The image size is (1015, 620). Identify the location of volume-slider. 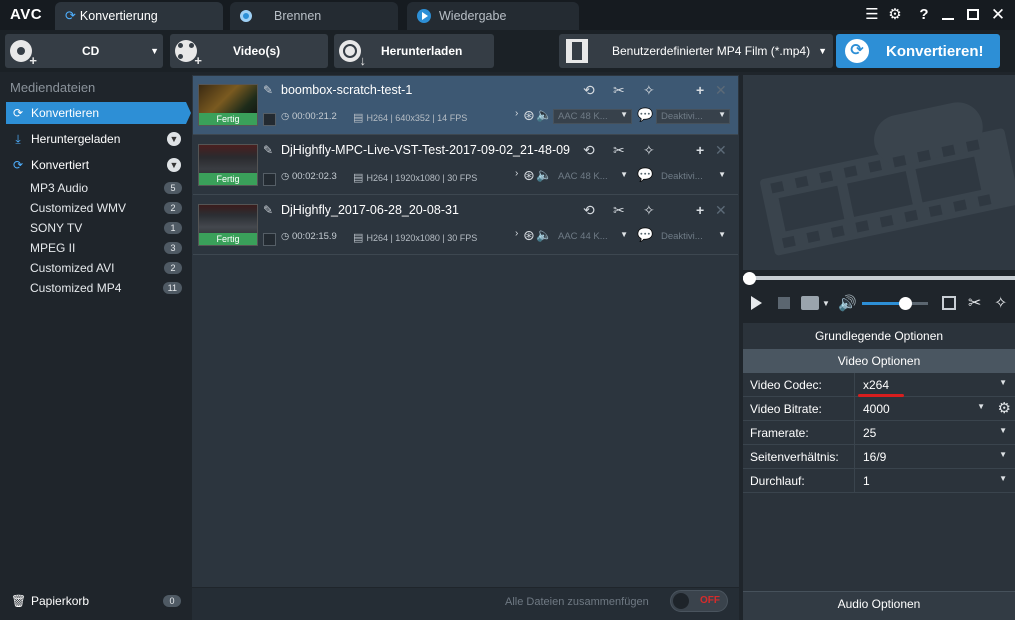
(895, 303).